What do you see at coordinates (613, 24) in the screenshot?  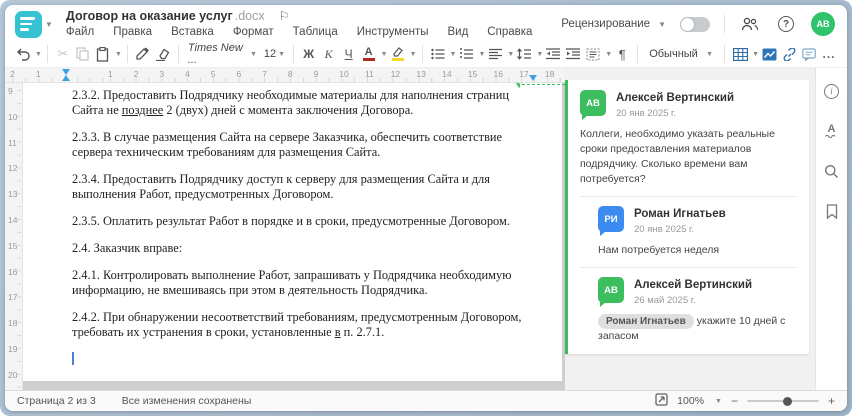 I see `review-mode-dropdown: Рецензирование ▼` at bounding box center [613, 24].